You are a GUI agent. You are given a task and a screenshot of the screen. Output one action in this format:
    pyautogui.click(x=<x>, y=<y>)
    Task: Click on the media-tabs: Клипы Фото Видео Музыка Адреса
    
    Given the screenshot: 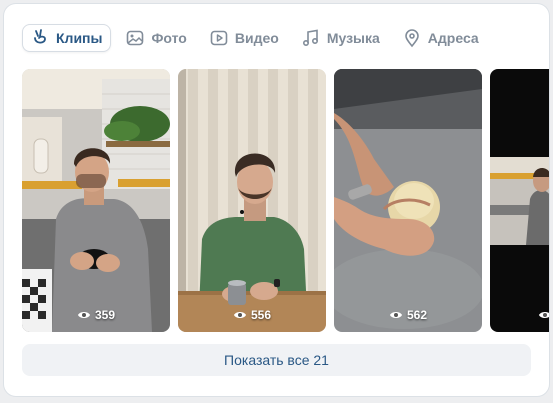 What is the action you would take?
    pyautogui.click(x=258, y=38)
    